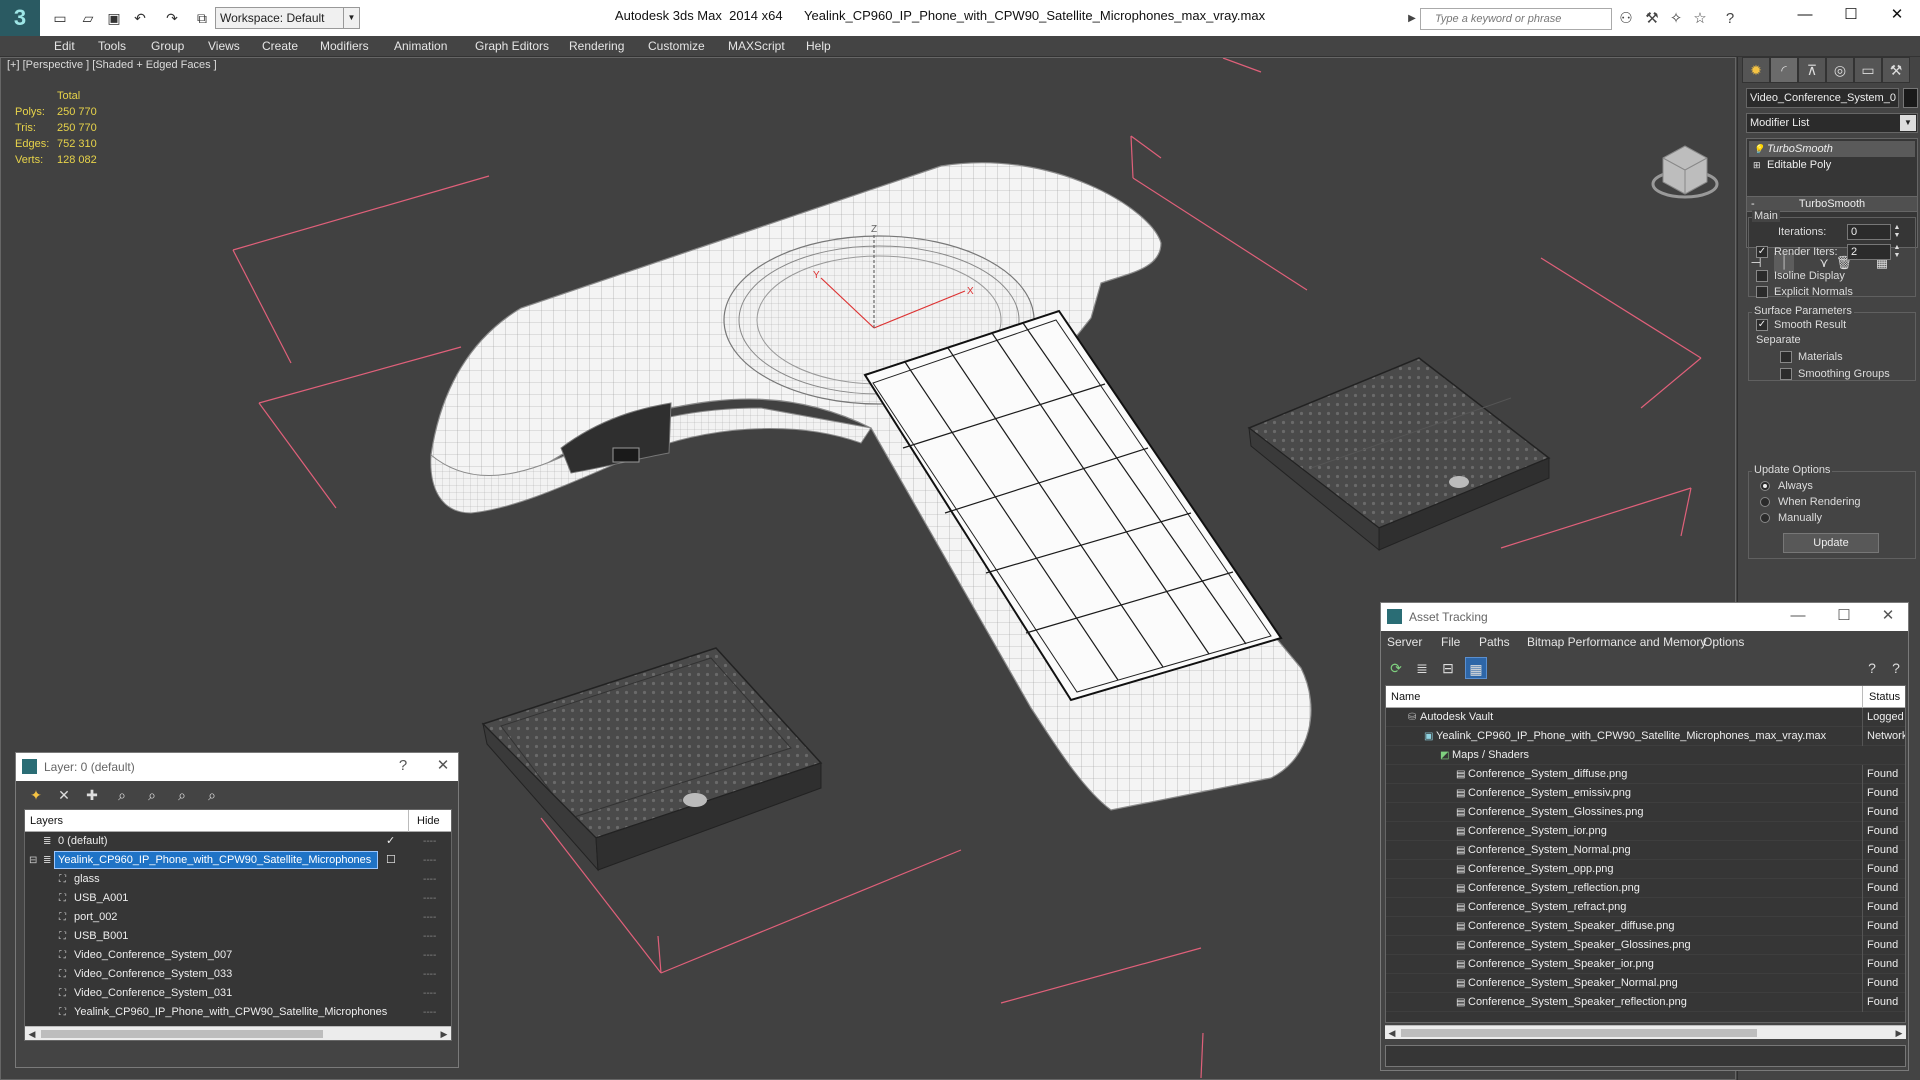  Describe the element at coordinates (1404, 642) in the screenshot. I see `asset-menu-server: Server` at that location.